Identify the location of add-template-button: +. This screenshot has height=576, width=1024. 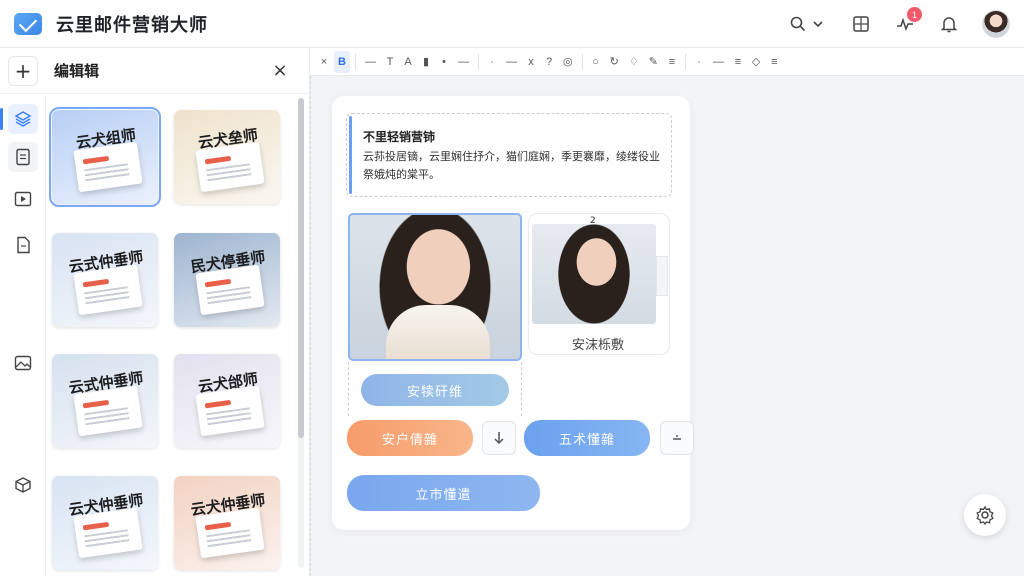
(23, 70).